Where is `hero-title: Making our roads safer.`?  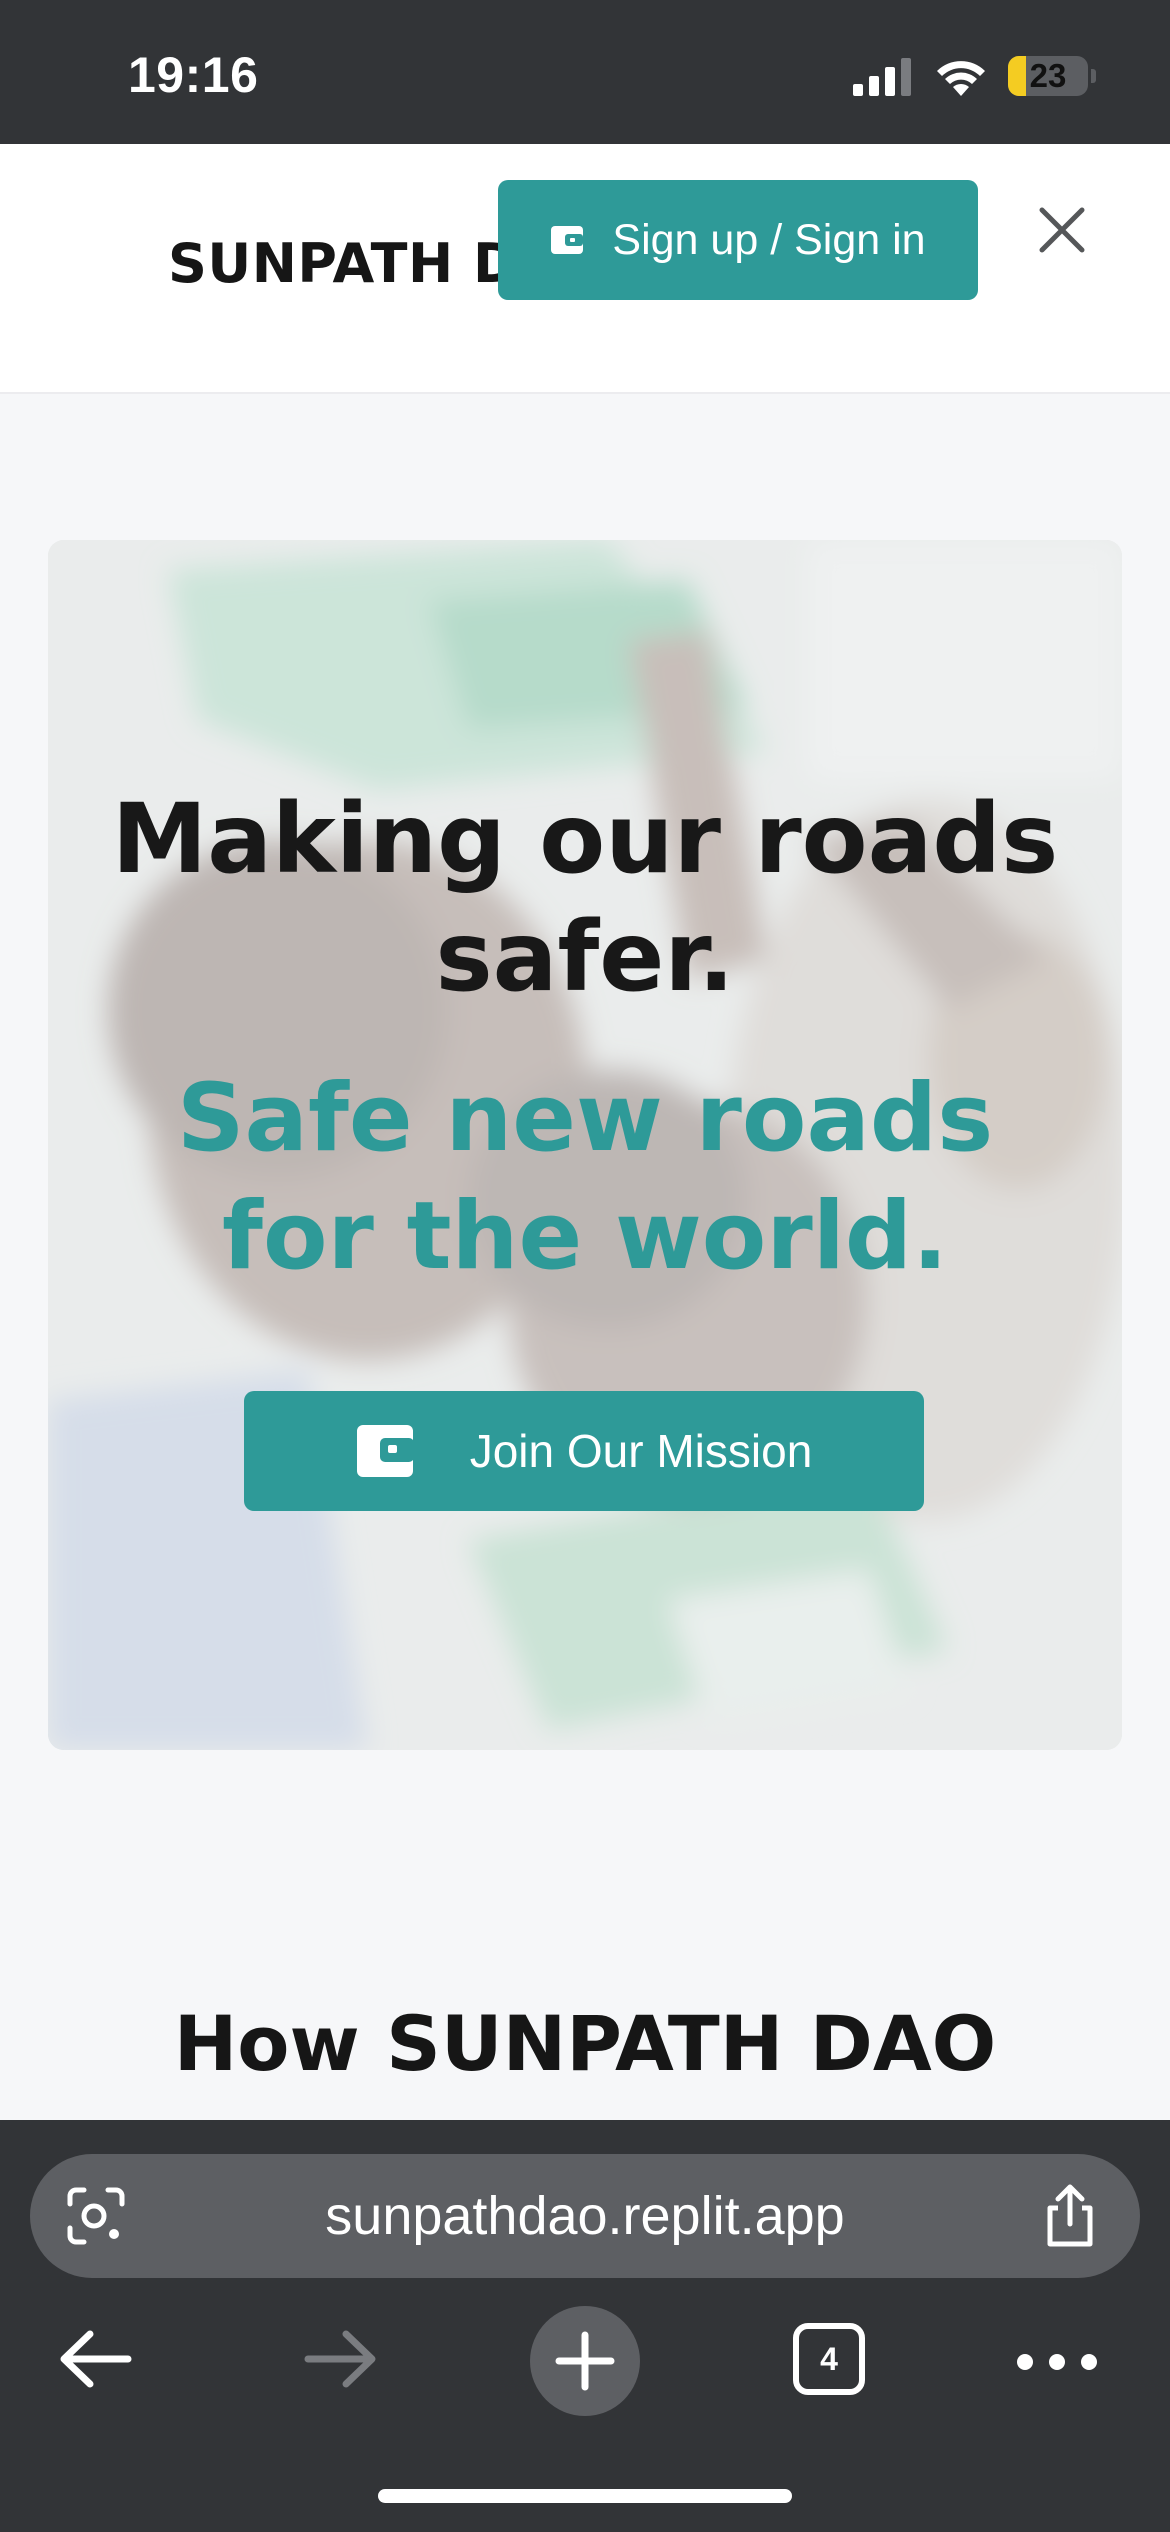 hero-title: Making our roads safer. is located at coordinates (585, 898).